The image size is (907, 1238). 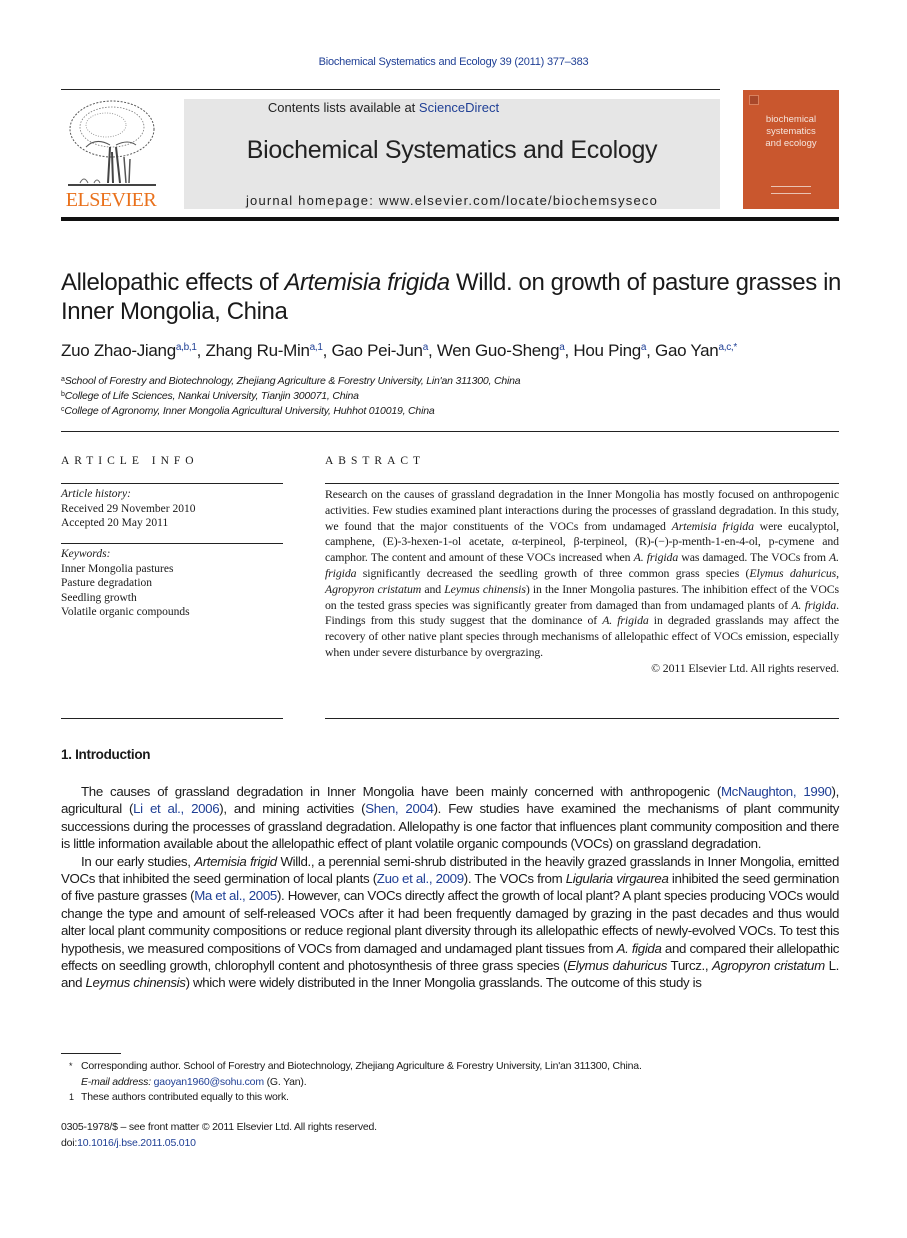 What do you see at coordinates (316, 347) in the screenshot?
I see `author-affil-mark: a,1` at bounding box center [316, 347].